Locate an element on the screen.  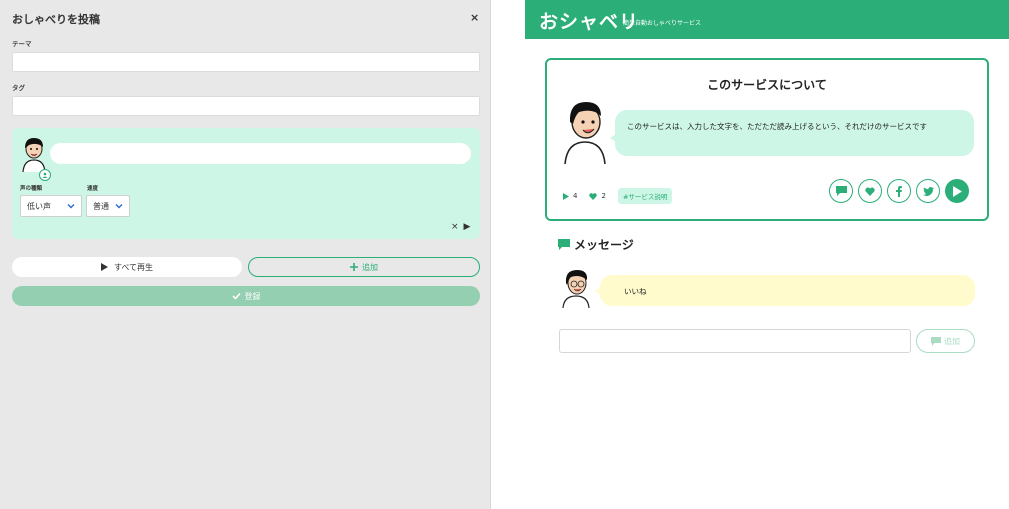
theme-input is located at coordinates (246, 62).